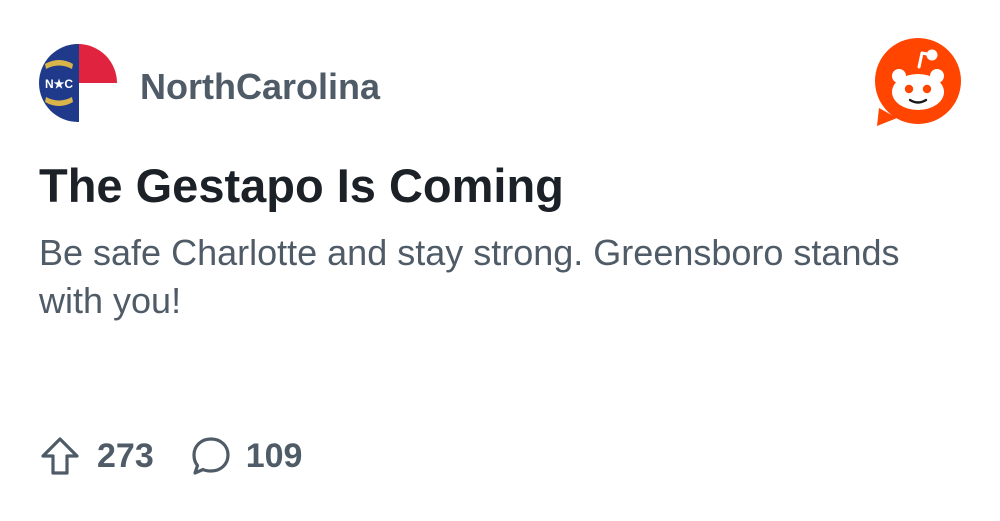 This screenshot has height=521, width=1000. Describe the element at coordinates (96, 456) in the screenshot. I see `upvote-button: 273` at that location.